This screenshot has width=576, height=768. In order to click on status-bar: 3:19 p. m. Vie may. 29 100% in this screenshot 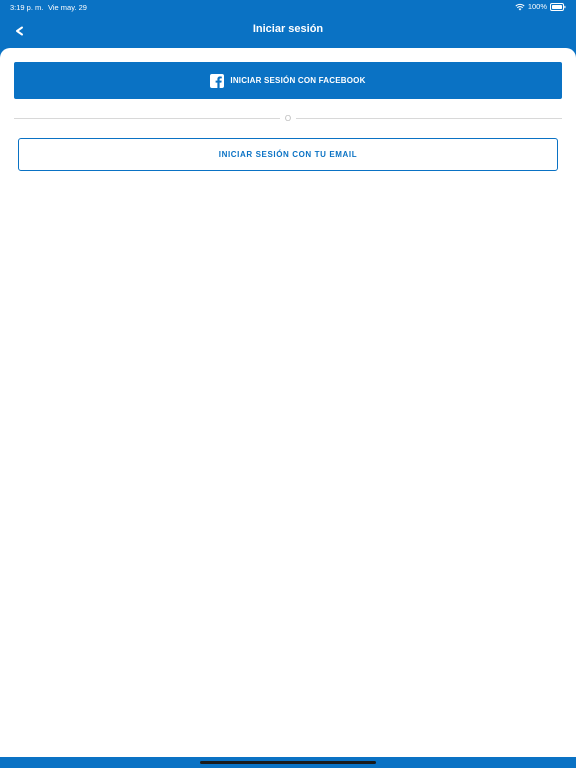, I will do `click(288, 7)`.